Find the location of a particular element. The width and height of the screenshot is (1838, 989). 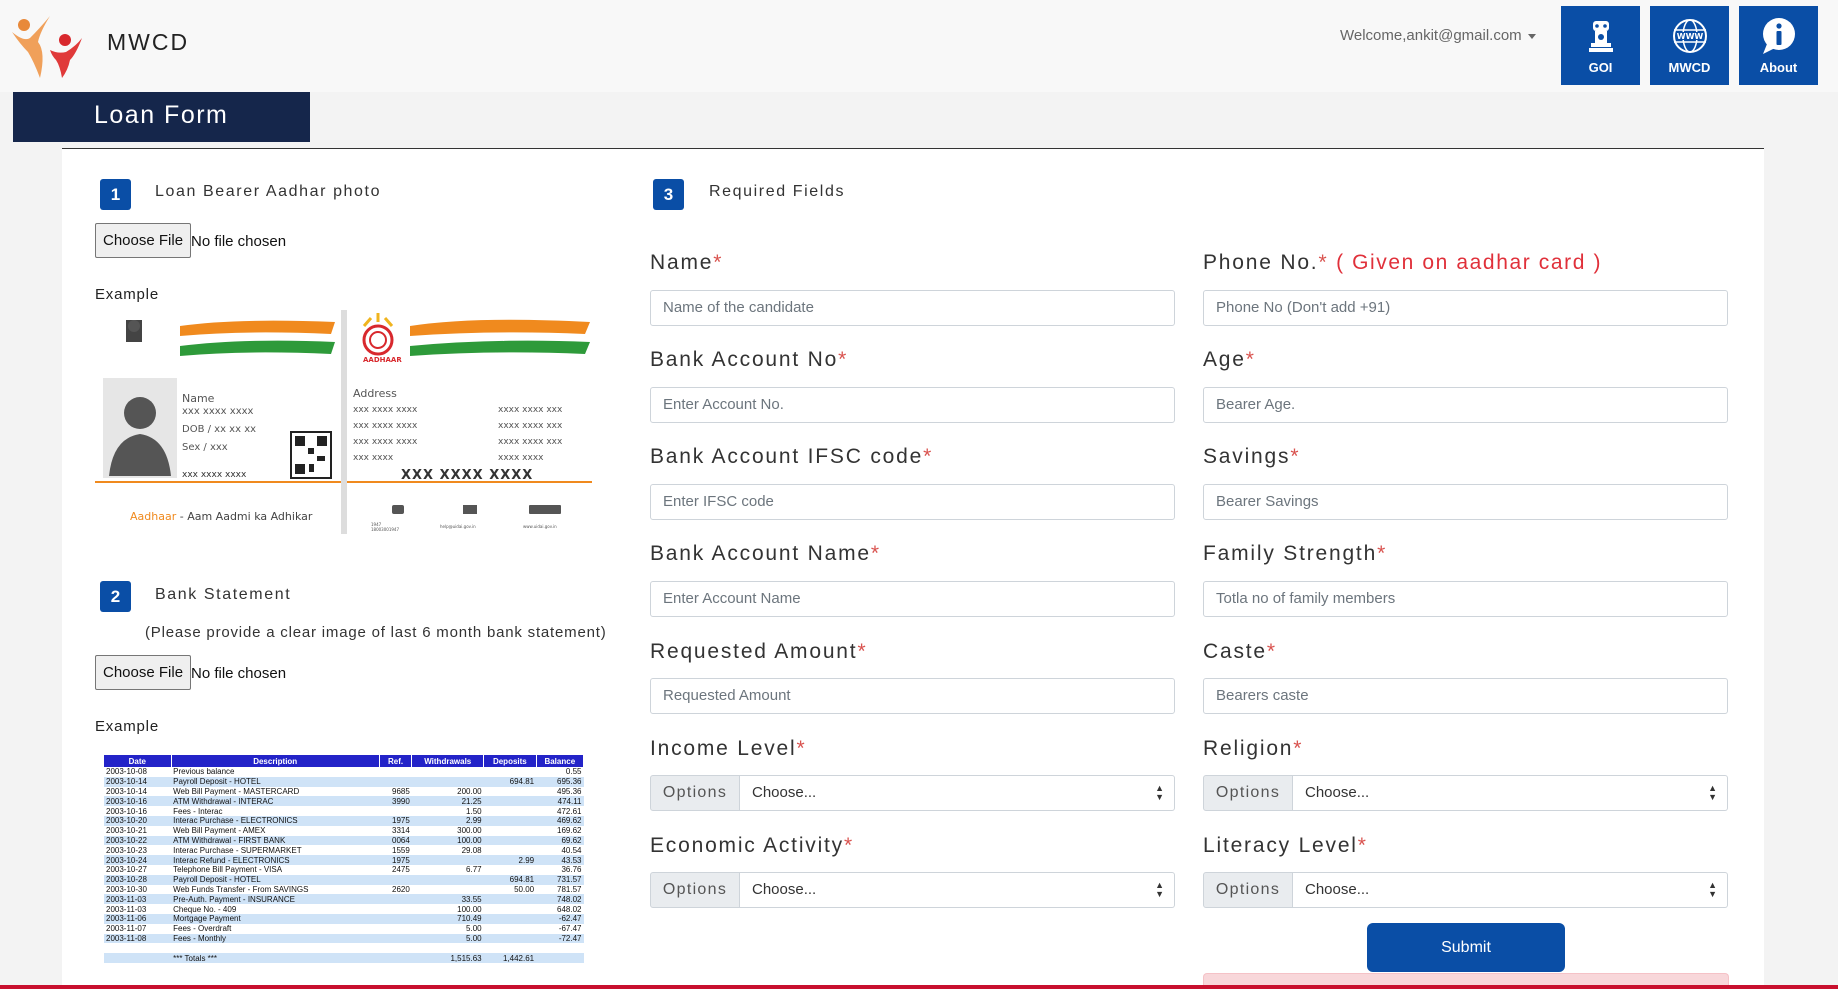

user-menu-toggle: Welcome,ankit@gmail.com is located at coordinates (1438, 35).